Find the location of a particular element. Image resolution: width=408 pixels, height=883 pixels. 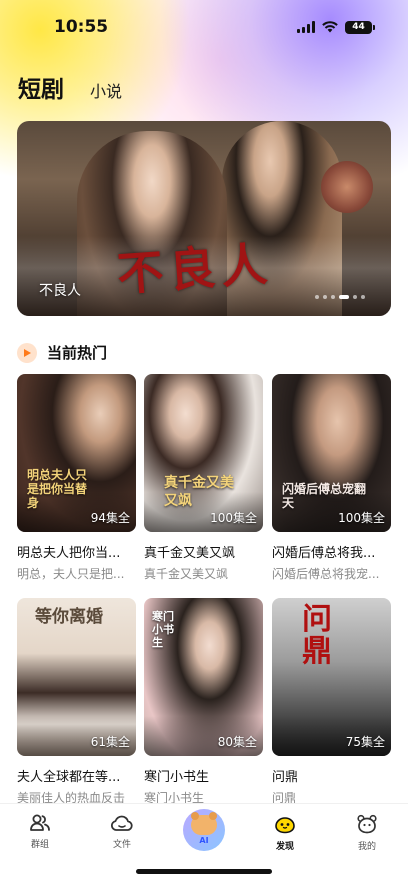

battery-icon: 44 is located at coordinates (360, 27).